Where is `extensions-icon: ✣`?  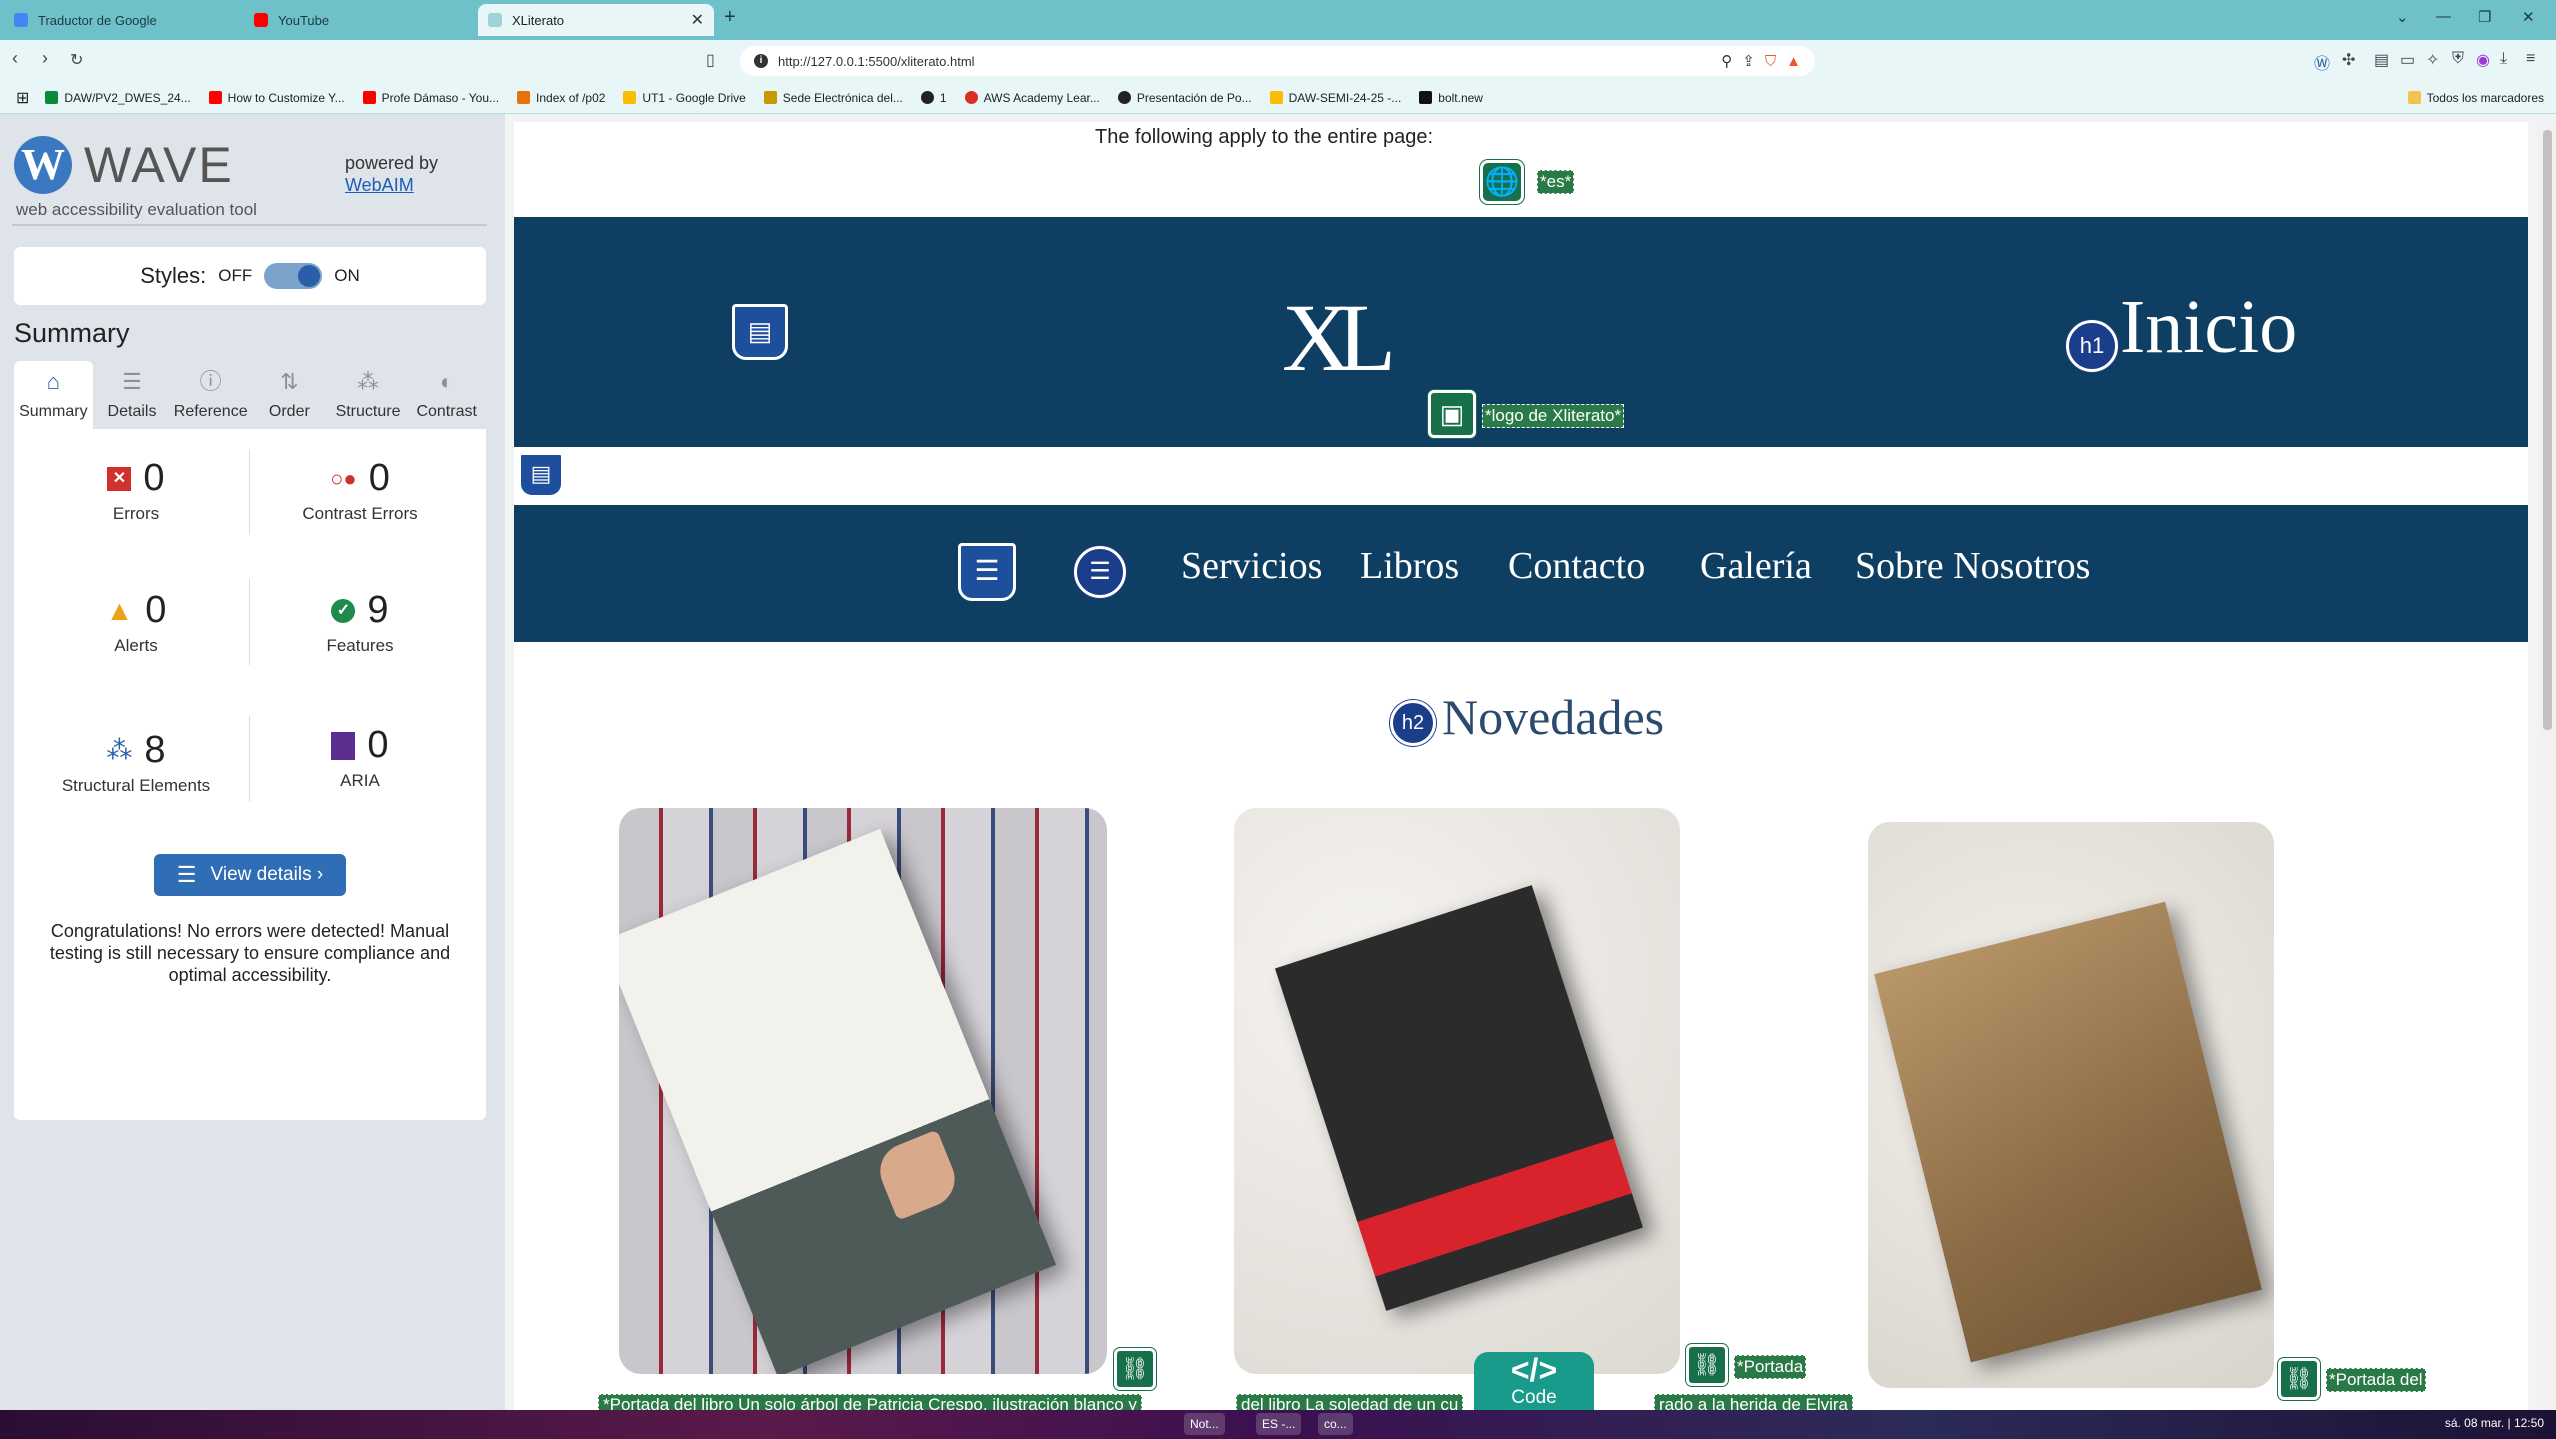 extensions-icon: ✣ is located at coordinates (2348, 60).